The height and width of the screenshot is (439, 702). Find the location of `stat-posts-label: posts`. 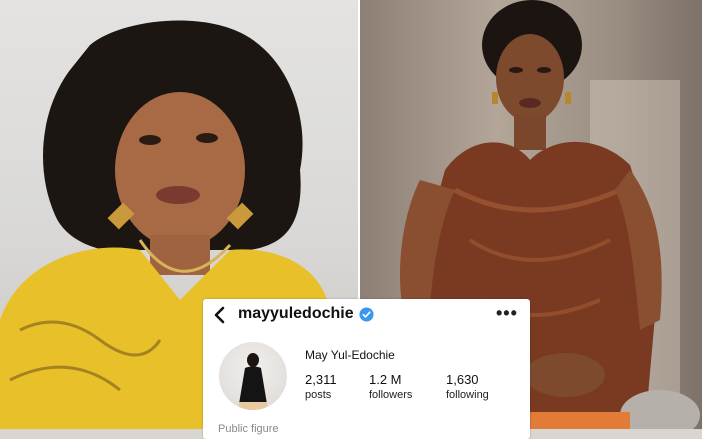

stat-posts-label: posts is located at coordinates (318, 395).